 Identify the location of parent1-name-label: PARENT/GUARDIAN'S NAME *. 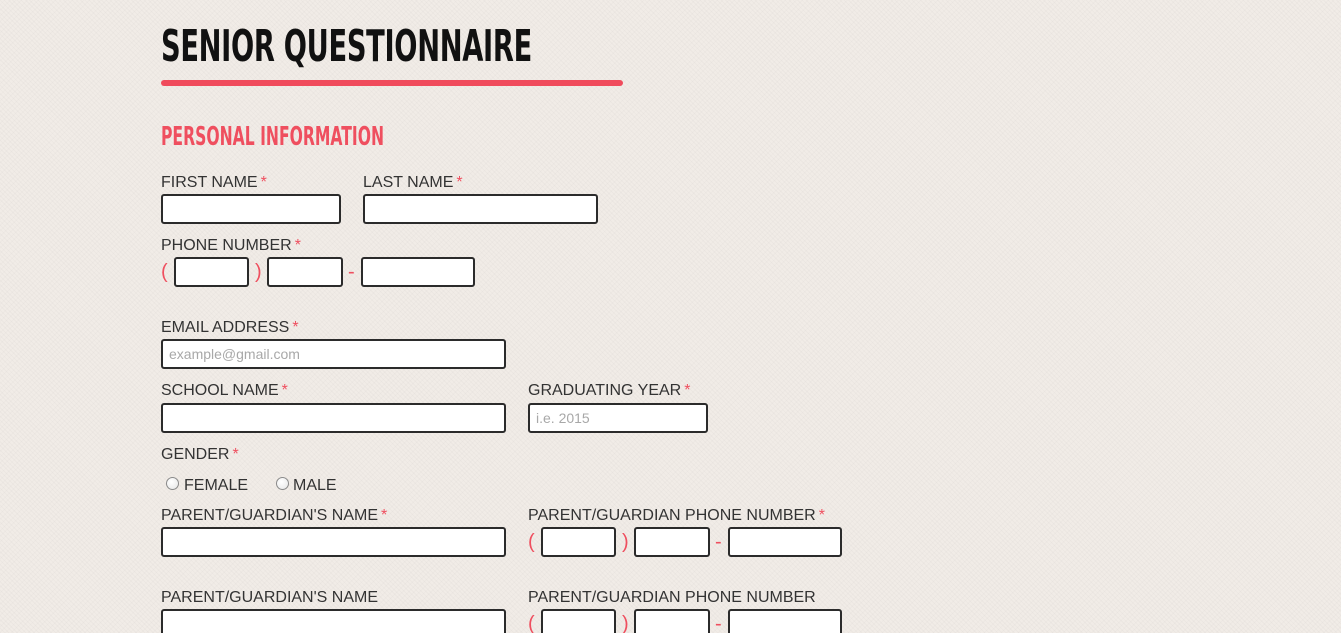
(274, 516).